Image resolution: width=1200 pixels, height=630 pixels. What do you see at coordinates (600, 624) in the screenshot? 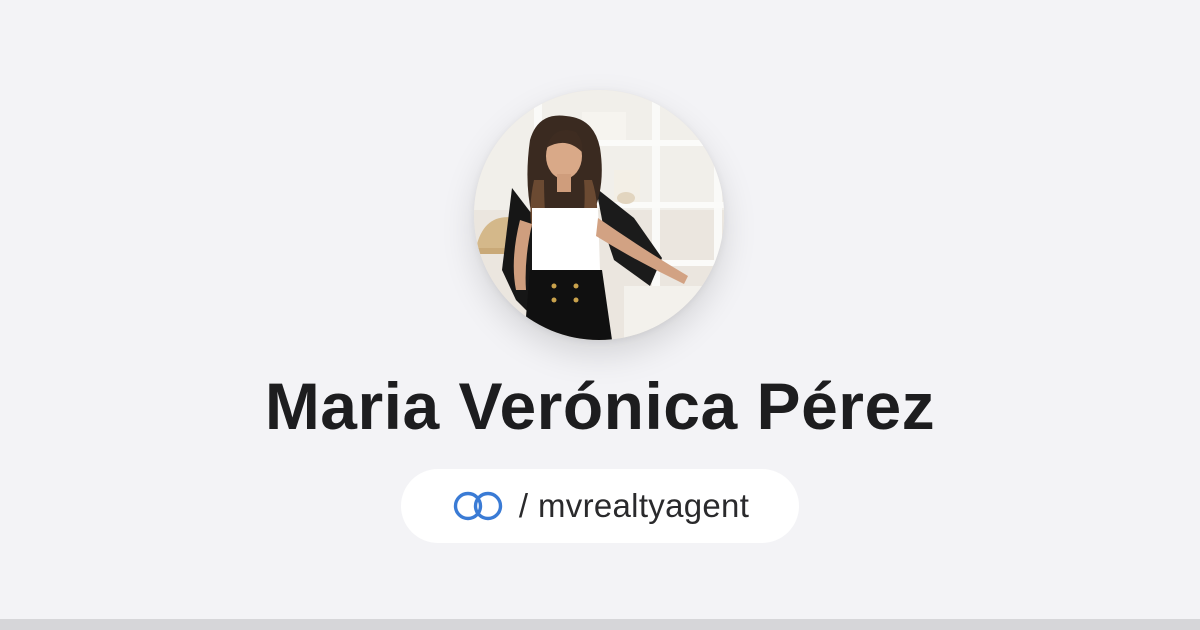
I see `bottom-divider` at bounding box center [600, 624].